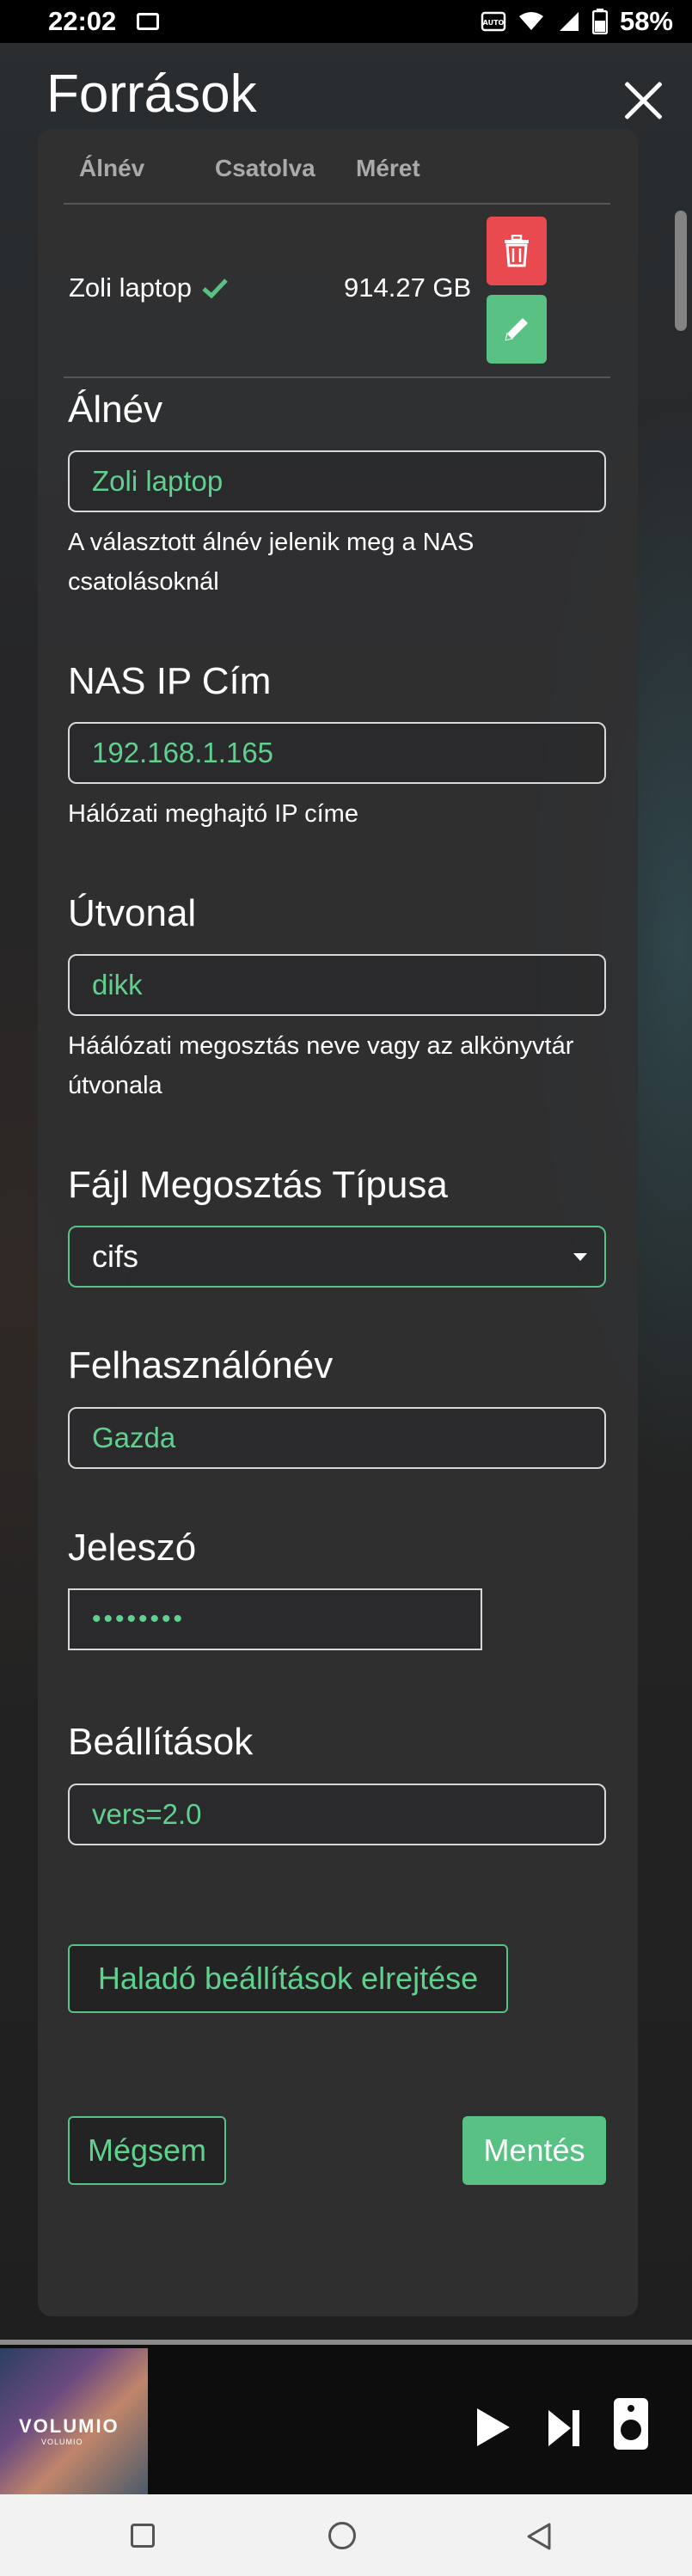  Describe the element at coordinates (531, 21) in the screenshot. I see `wifi-icon` at that location.